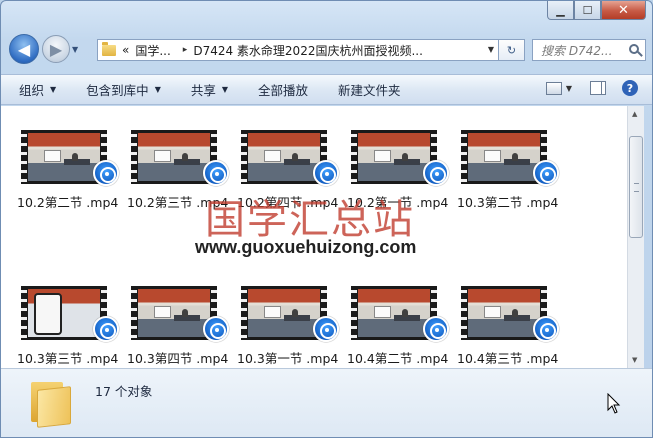  What do you see at coordinates (623, 10) in the screenshot?
I see `close-button: ✕` at bounding box center [623, 10].